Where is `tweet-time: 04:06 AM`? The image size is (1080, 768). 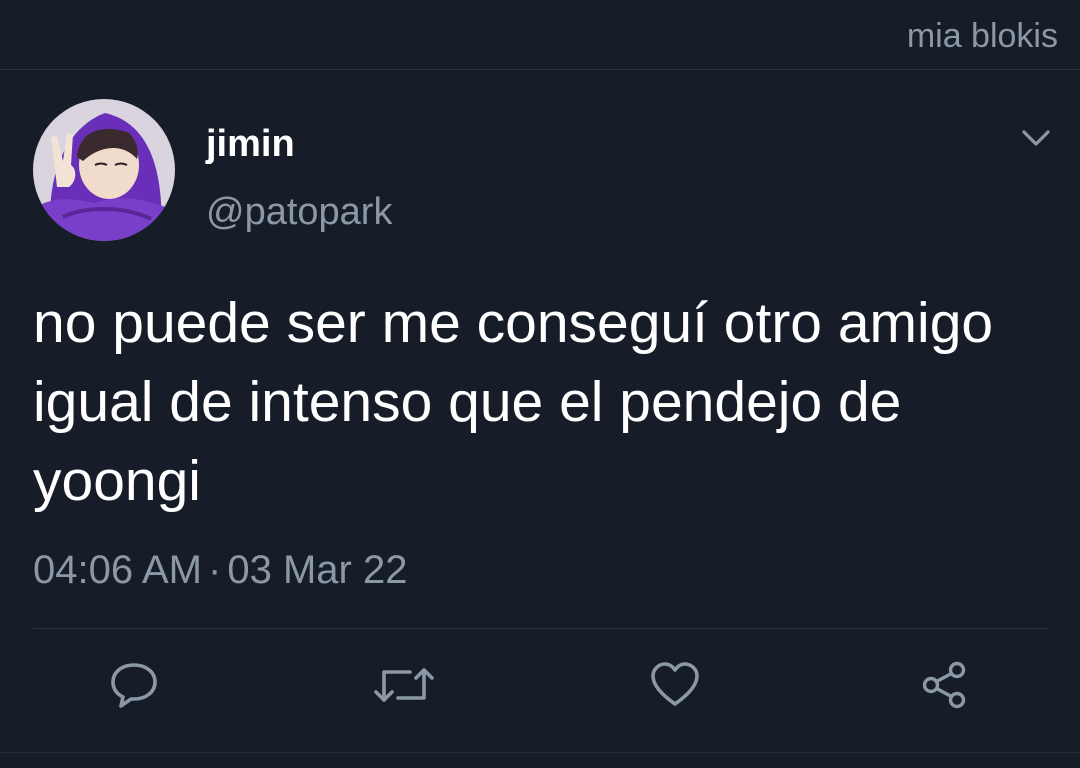
tweet-time: 04:06 AM is located at coordinates (118, 570).